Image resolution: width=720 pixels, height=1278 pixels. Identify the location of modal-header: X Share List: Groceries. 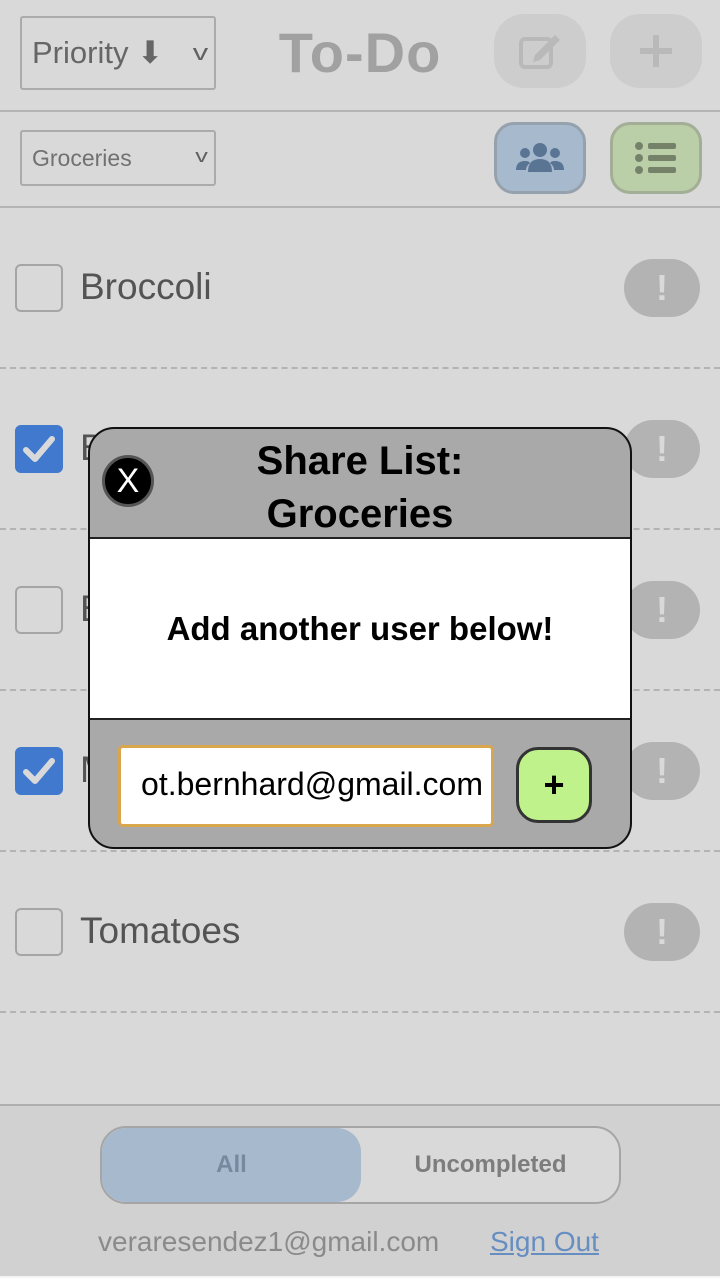
(360, 483).